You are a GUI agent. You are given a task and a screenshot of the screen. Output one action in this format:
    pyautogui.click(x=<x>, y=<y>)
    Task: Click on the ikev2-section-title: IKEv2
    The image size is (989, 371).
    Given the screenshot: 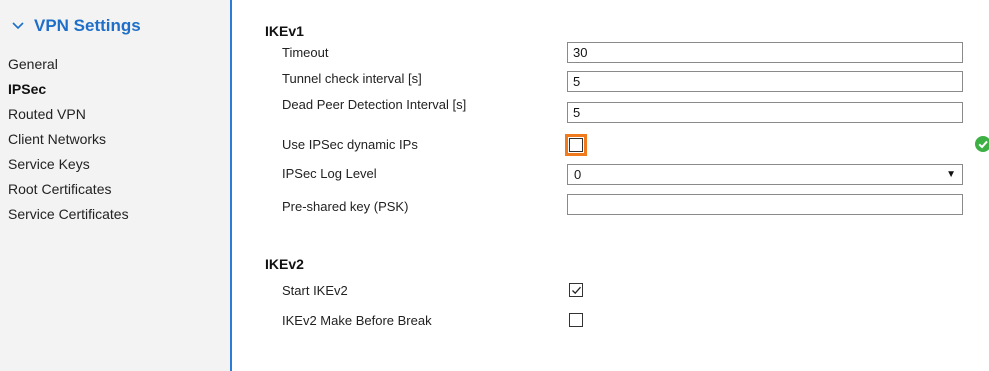 What is the action you would take?
    pyautogui.click(x=284, y=264)
    